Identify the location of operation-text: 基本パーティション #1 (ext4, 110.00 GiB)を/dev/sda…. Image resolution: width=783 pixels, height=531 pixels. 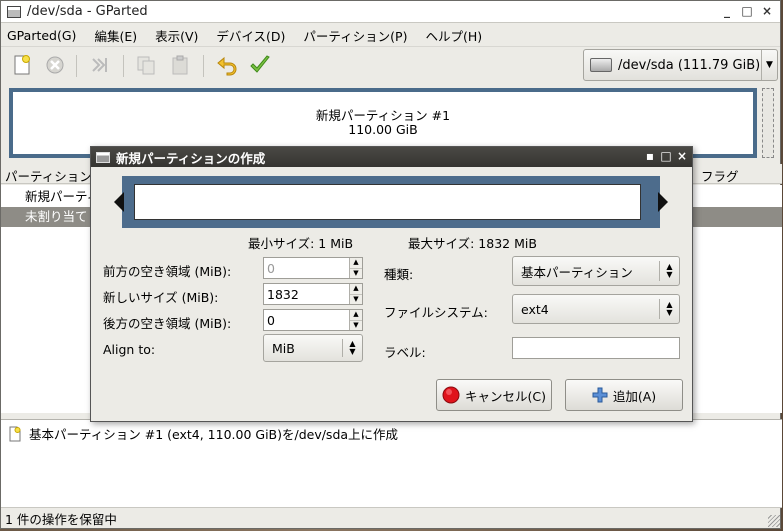
(214, 434).